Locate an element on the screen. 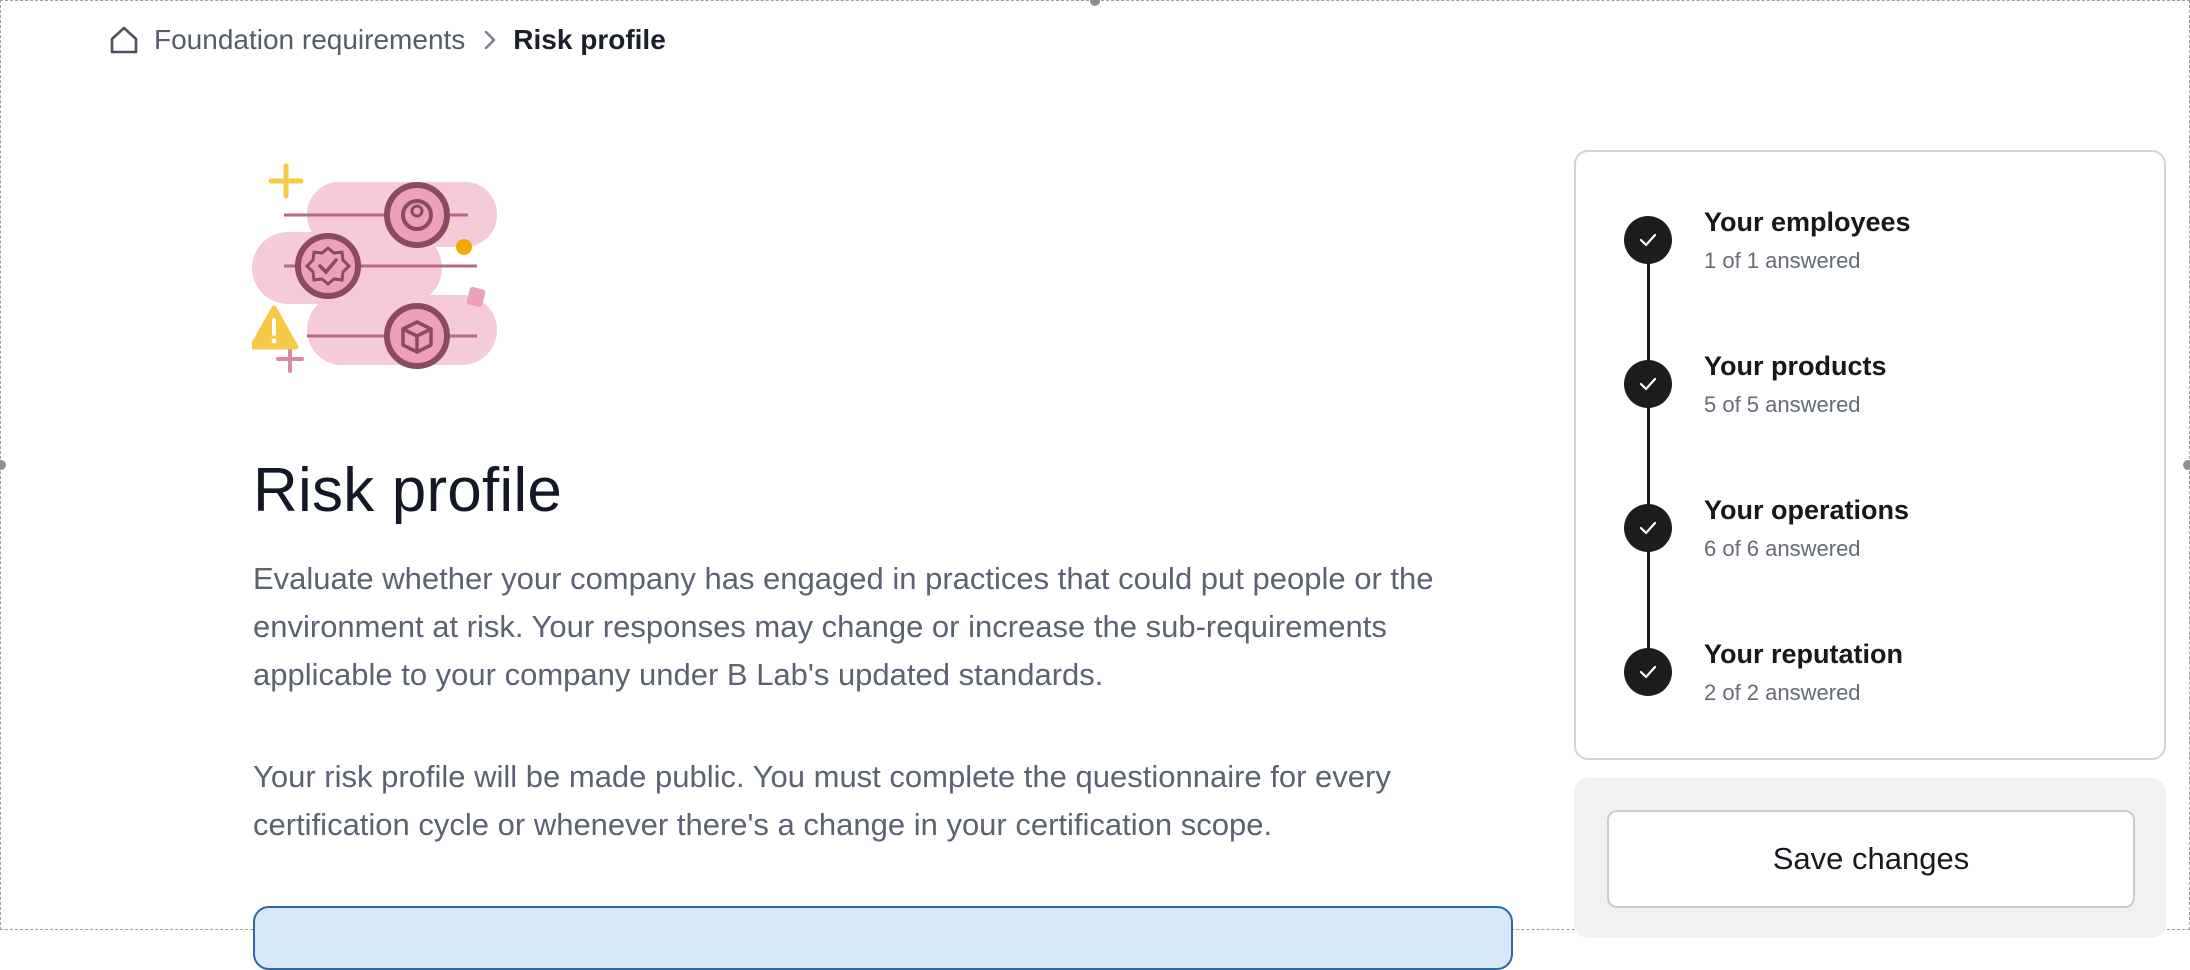 This screenshot has width=2190, height=970. info-banner is located at coordinates (883, 938).